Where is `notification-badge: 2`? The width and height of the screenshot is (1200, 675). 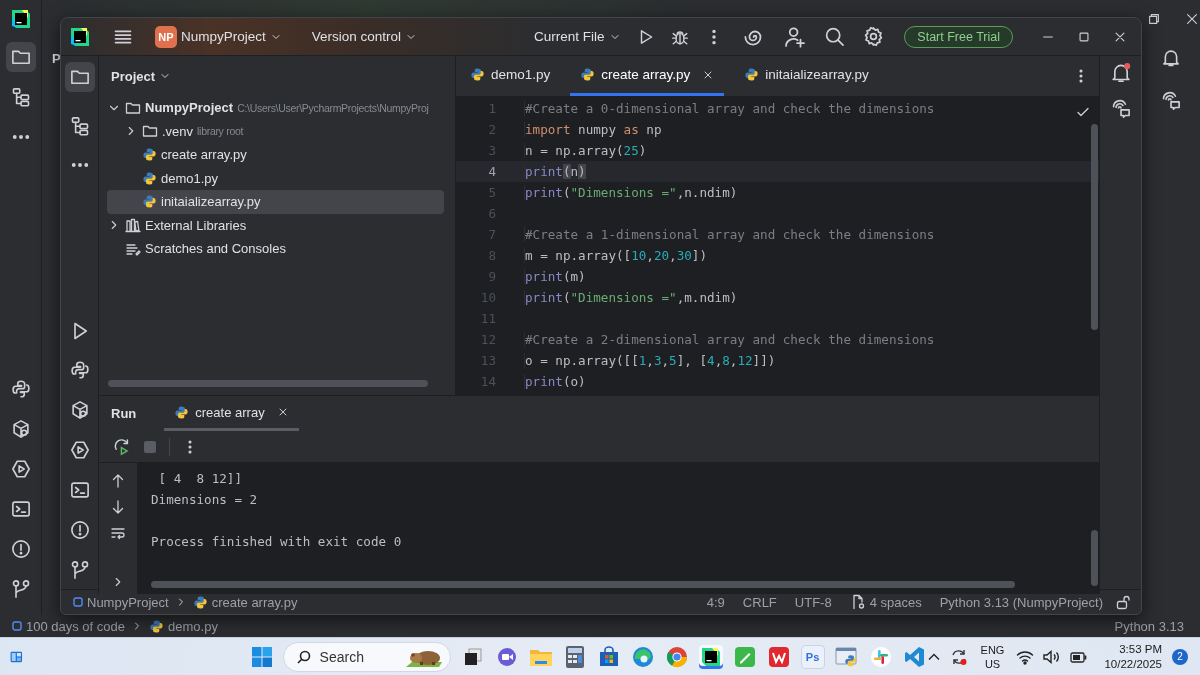
notification-badge: 2 is located at coordinates (1180, 656).